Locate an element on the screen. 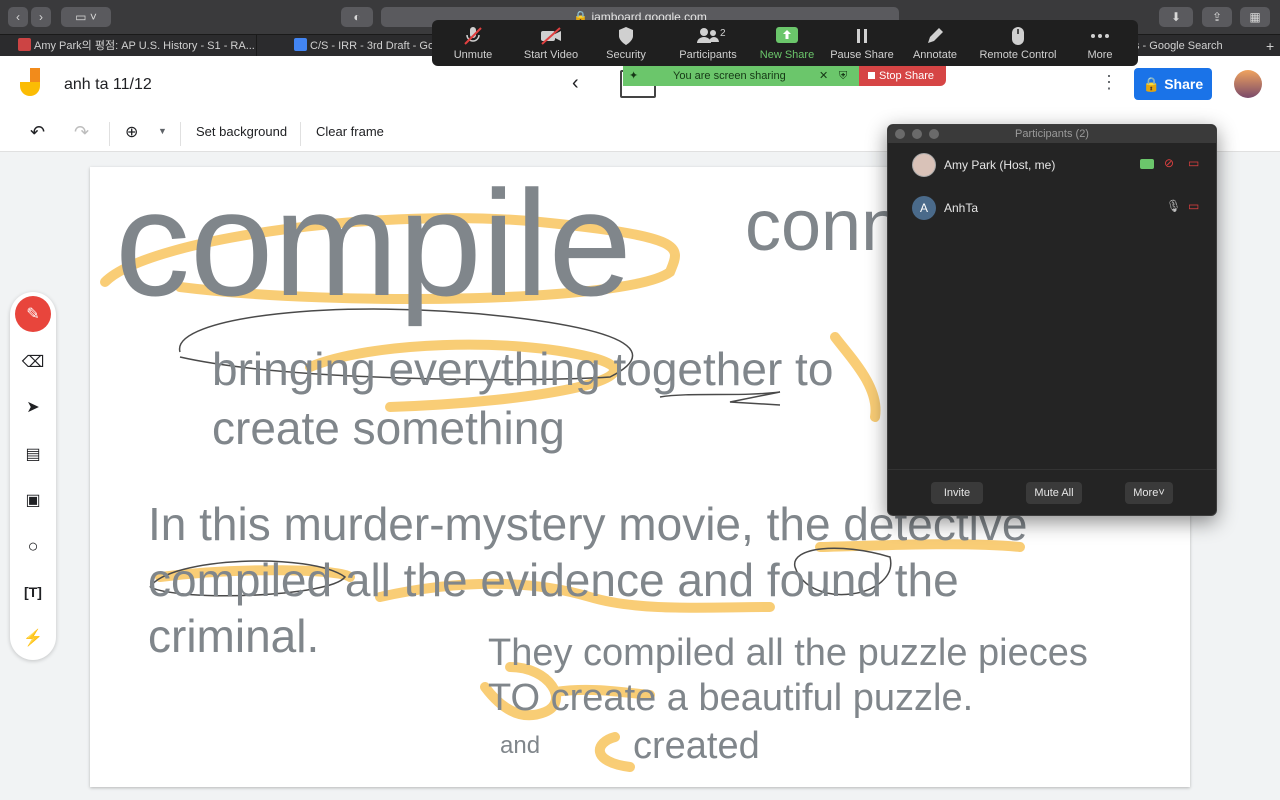 Image resolution: width=1280 pixels, height=800 pixels. pause-icon is located at coordinates (862, 36).